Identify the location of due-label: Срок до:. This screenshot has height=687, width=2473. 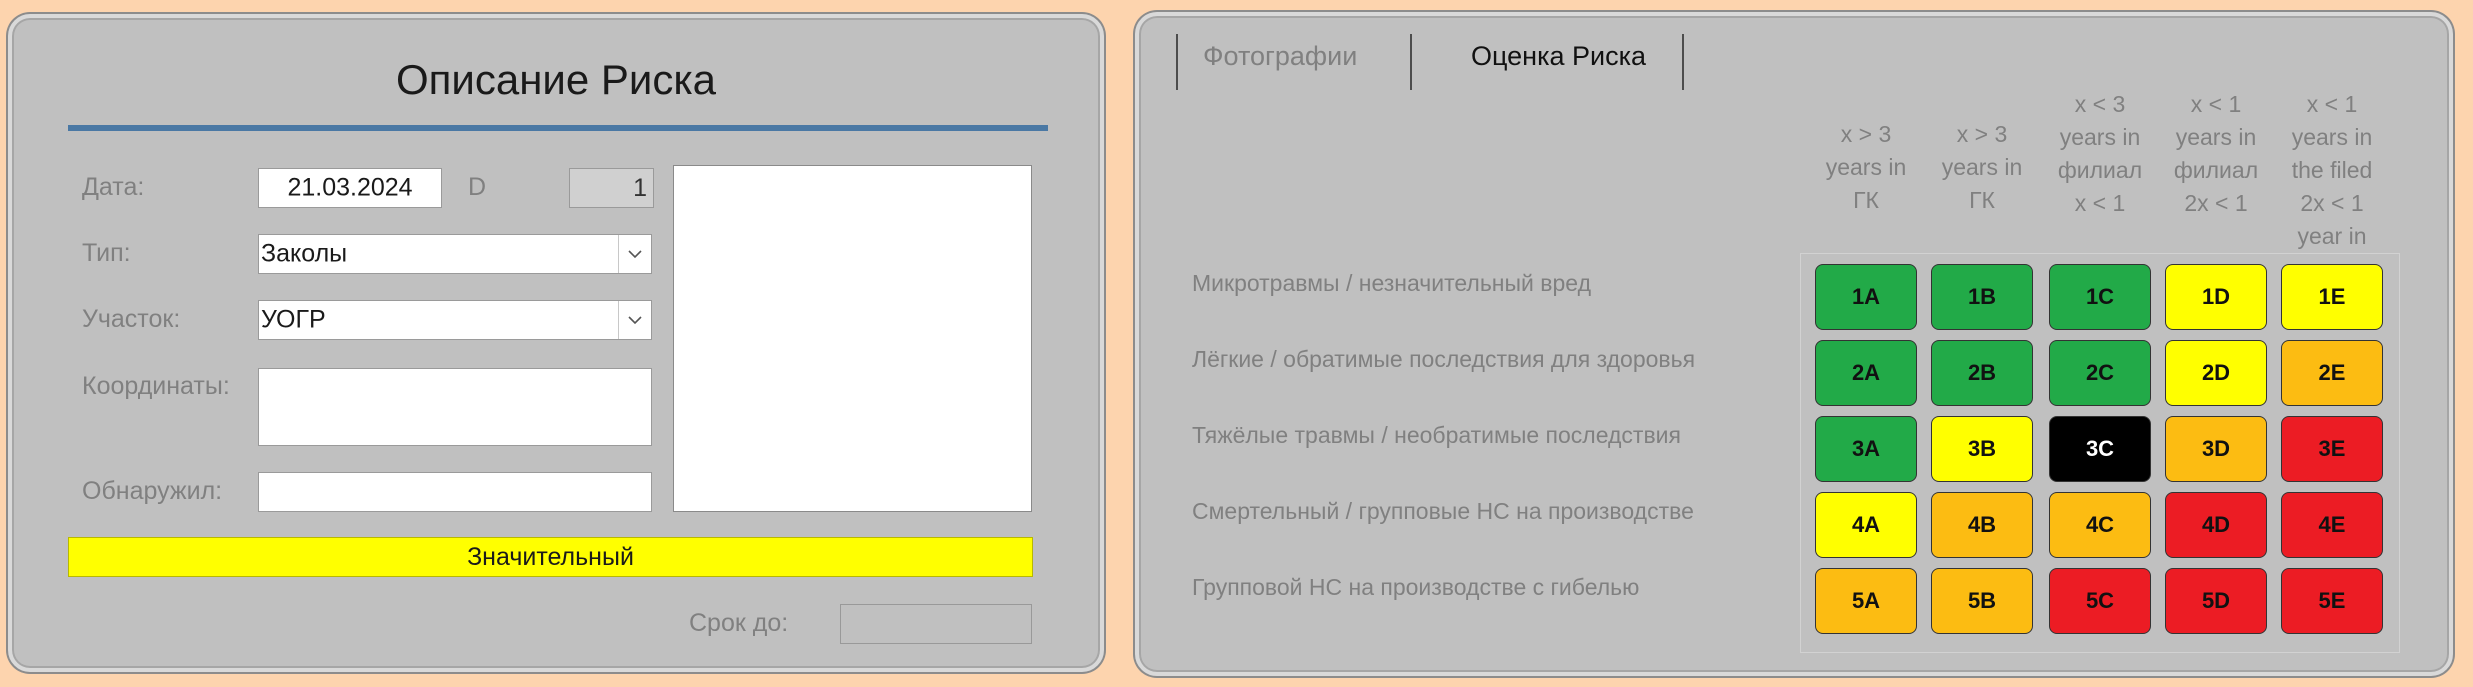
(739, 623).